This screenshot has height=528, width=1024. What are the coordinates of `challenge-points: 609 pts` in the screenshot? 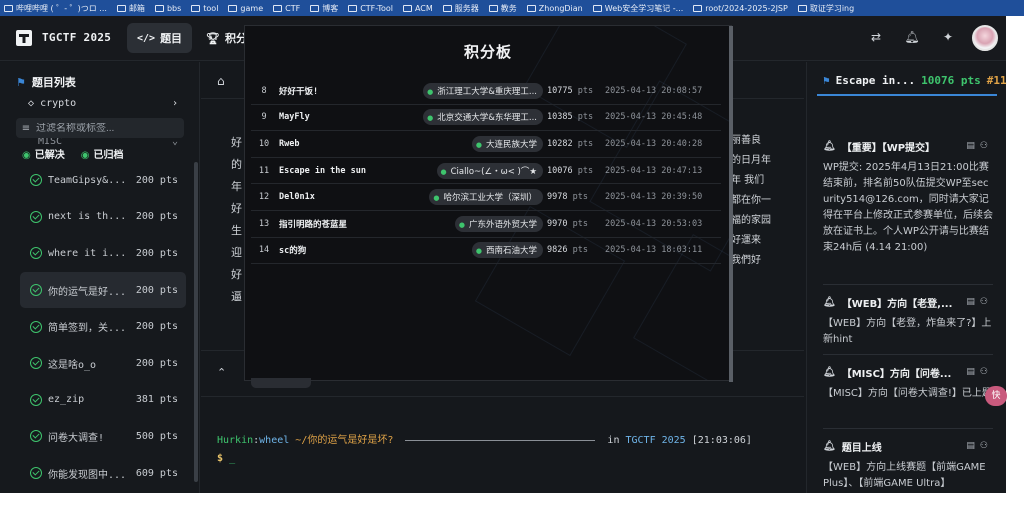 It's located at (156, 473).